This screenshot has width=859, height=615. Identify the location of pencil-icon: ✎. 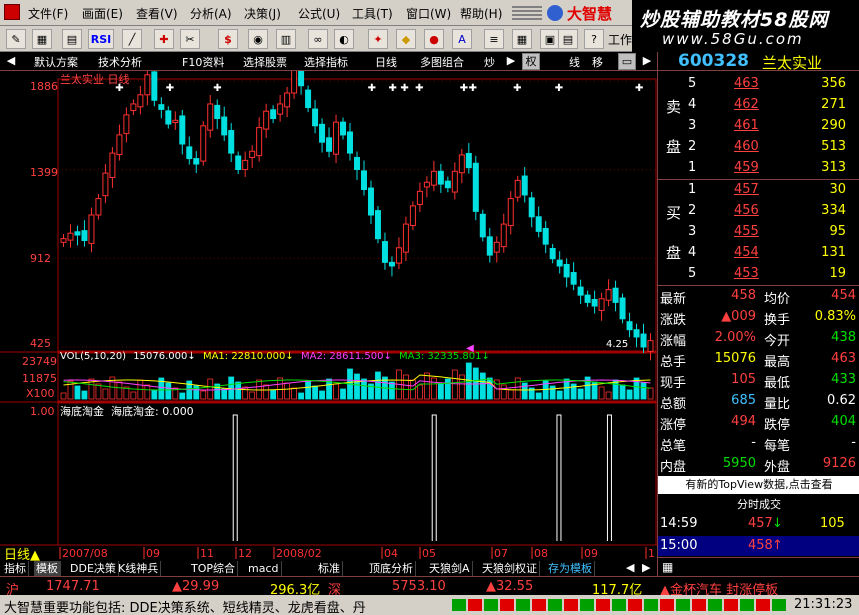
(16, 39).